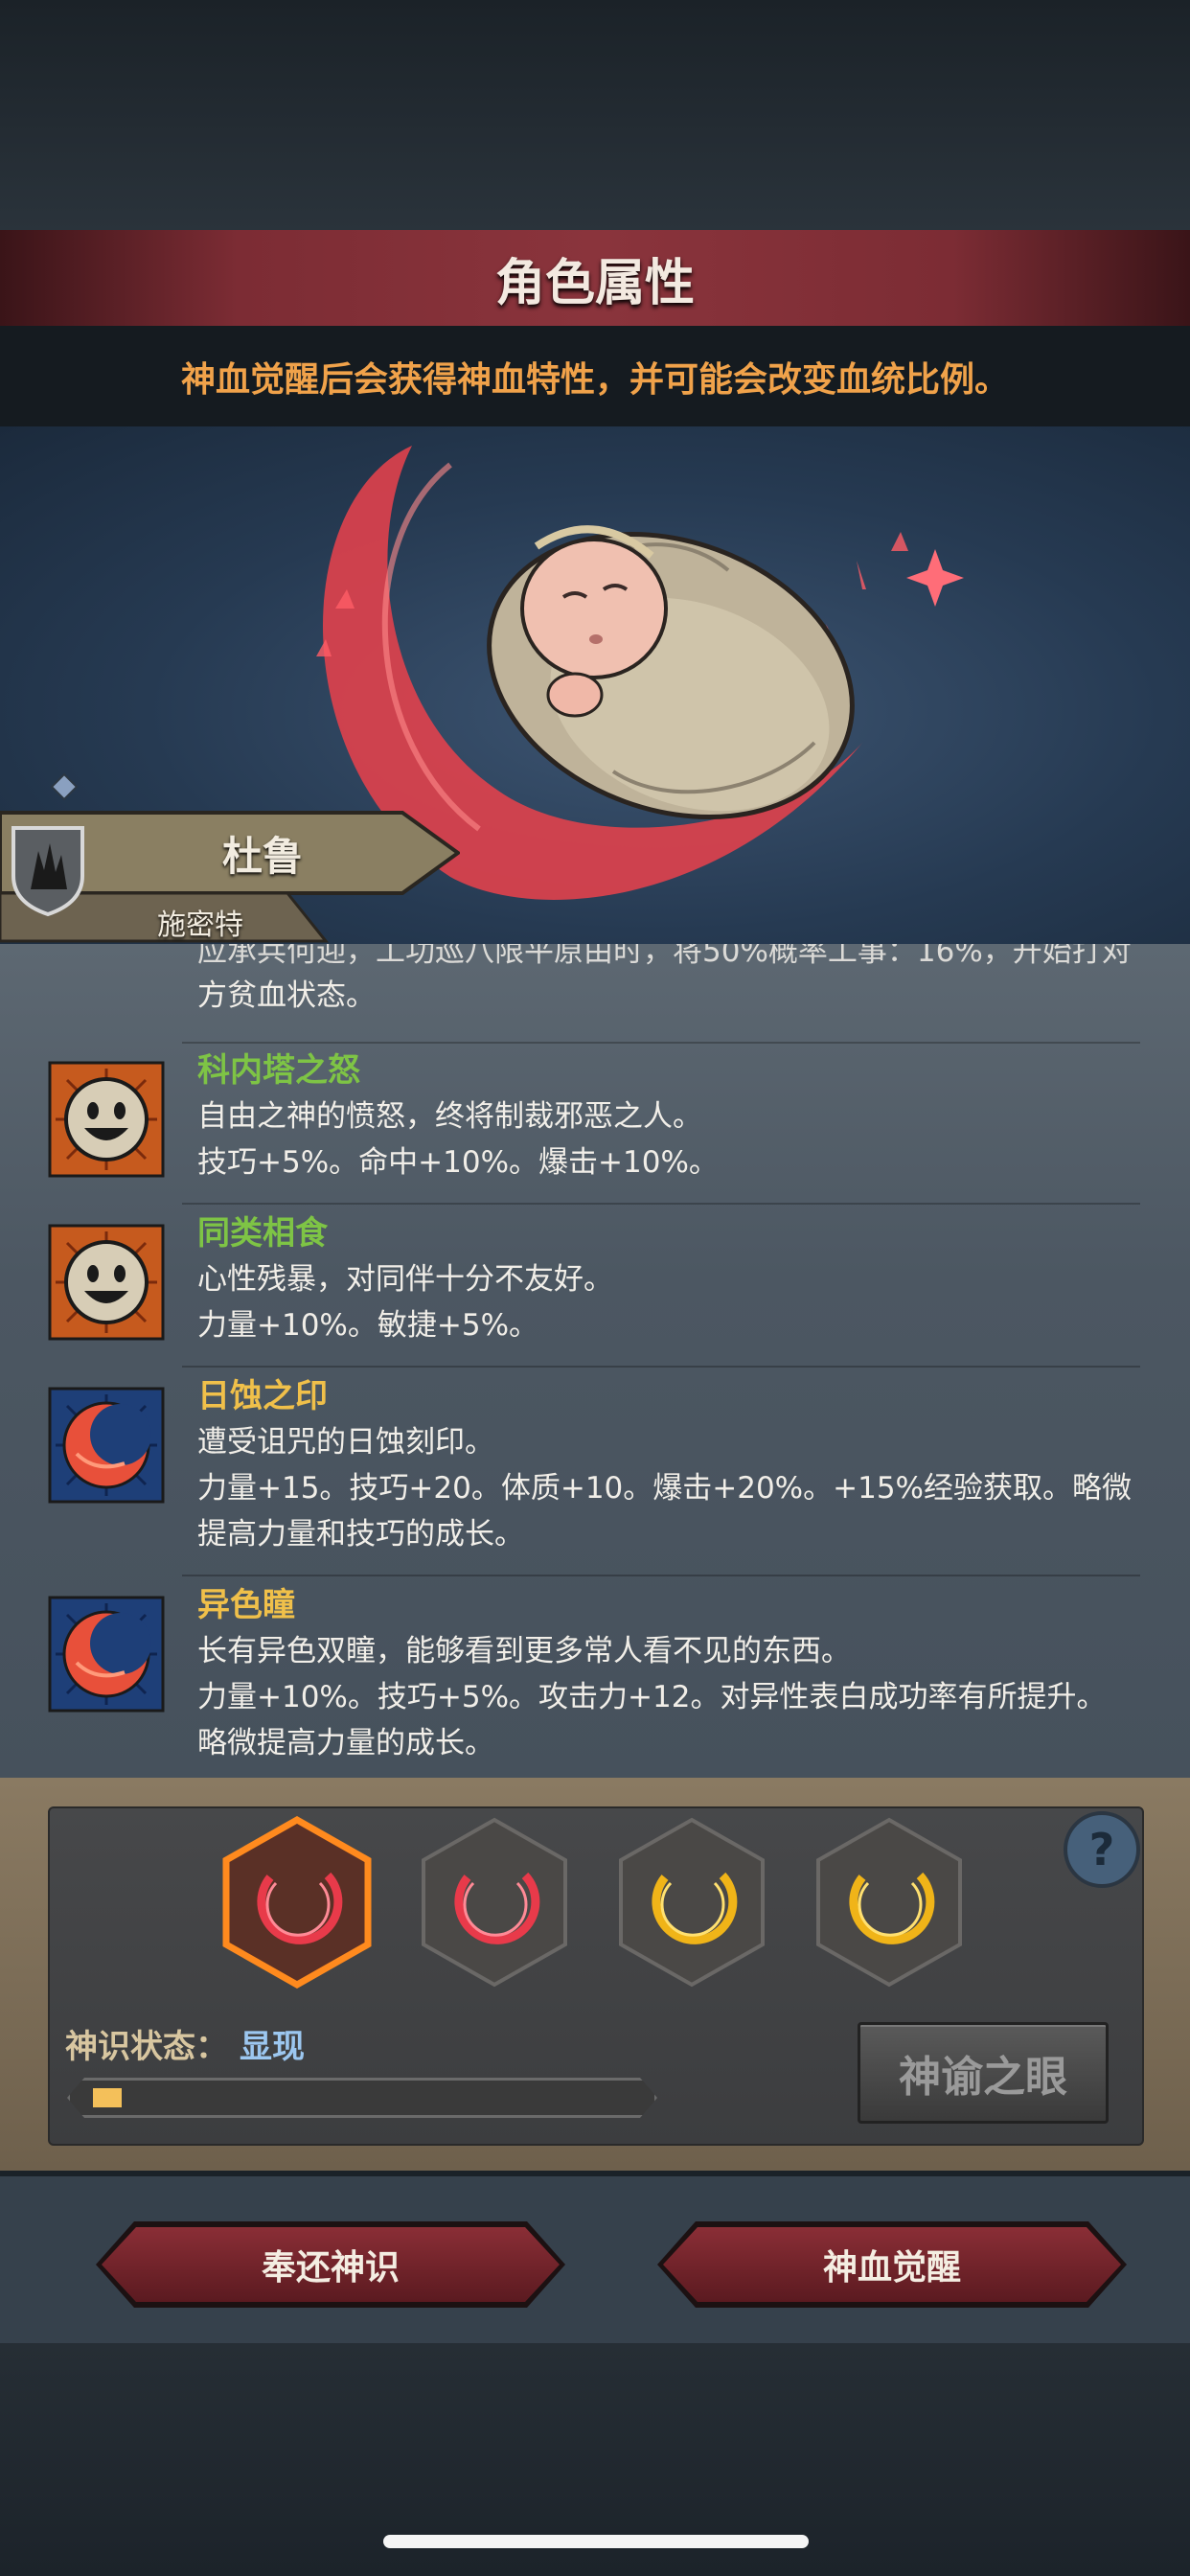  What do you see at coordinates (495, 1902) in the screenshot?
I see `divine-slot-red` at bounding box center [495, 1902].